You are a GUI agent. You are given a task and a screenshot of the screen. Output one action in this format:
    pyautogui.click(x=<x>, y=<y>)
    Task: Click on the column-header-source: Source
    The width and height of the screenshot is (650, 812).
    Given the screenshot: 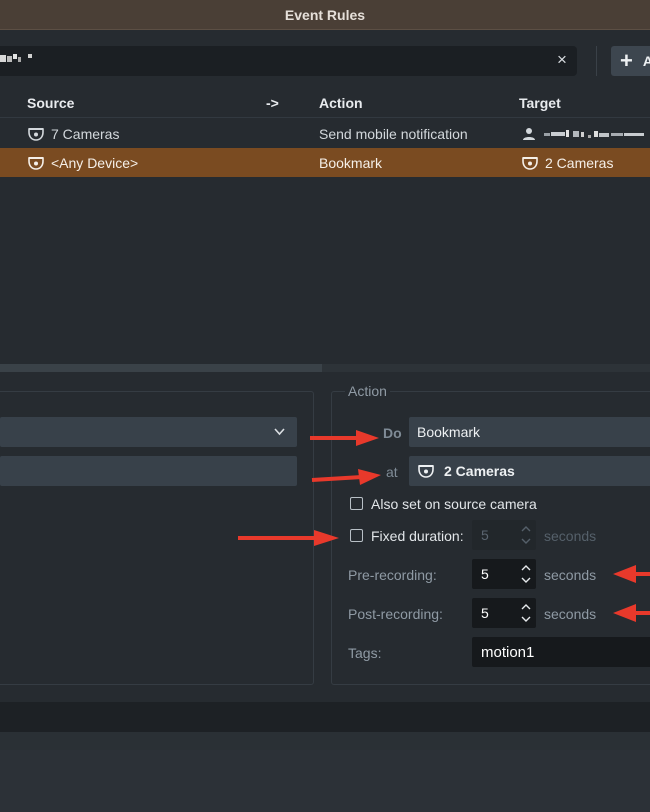 What is the action you would take?
    pyautogui.click(x=50, y=103)
    